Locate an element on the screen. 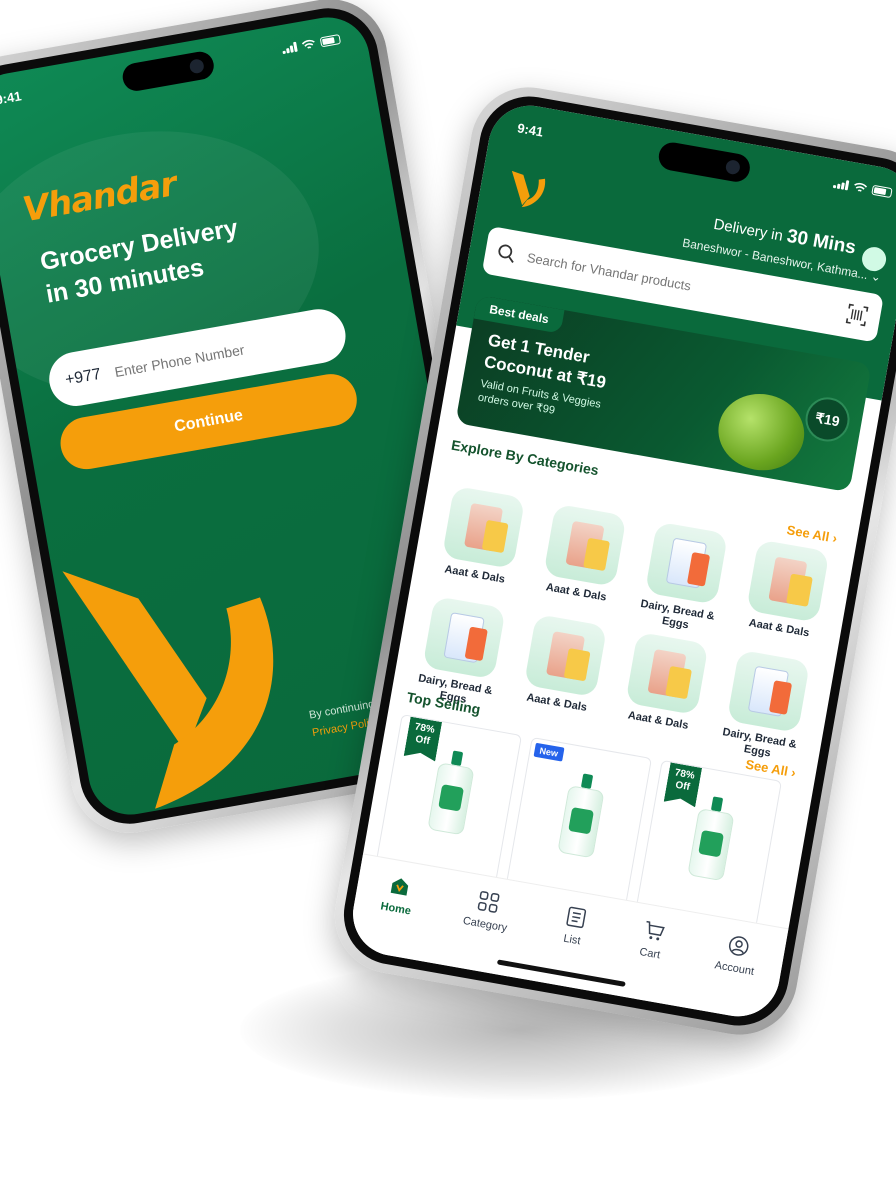  list-icon is located at coordinates (576, 917).